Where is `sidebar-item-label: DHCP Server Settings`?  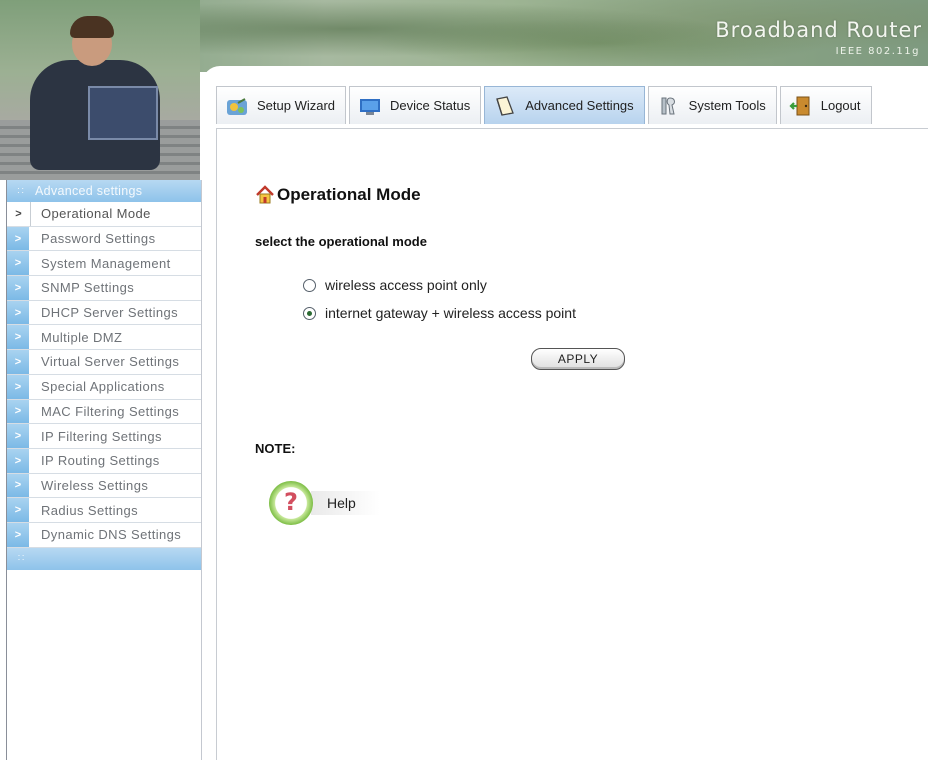 sidebar-item-label: DHCP Server Settings is located at coordinates (110, 313).